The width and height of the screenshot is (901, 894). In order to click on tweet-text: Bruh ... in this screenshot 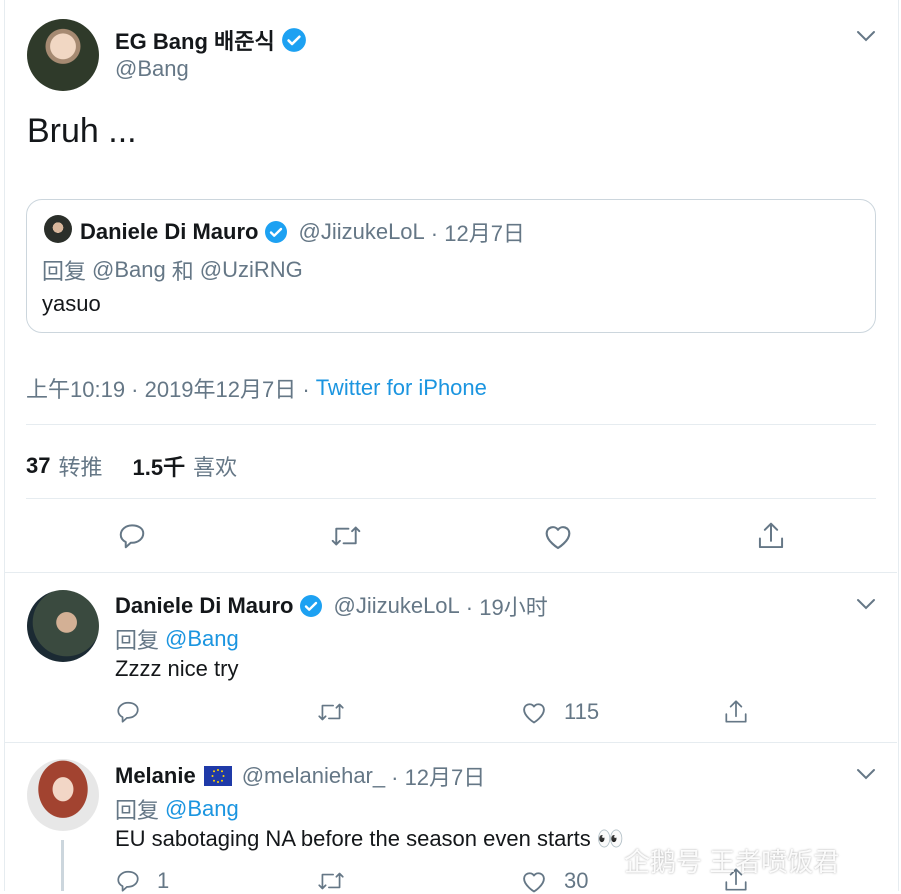, I will do `click(82, 131)`.